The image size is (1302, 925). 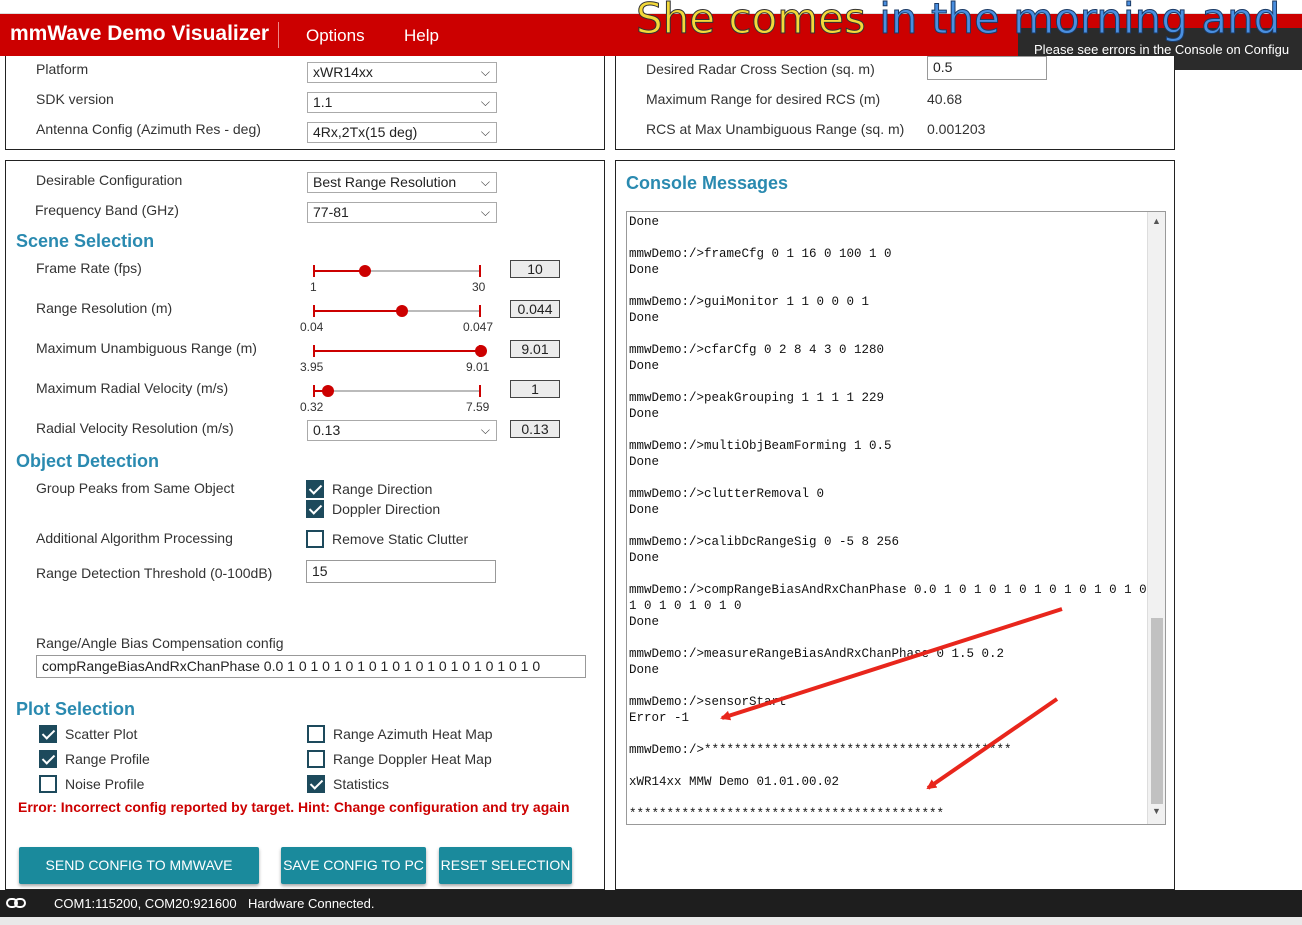 What do you see at coordinates (140, 33) in the screenshot?
I see `app-title: mmWave Demo Visualizer` at bounding box center [140, 33].